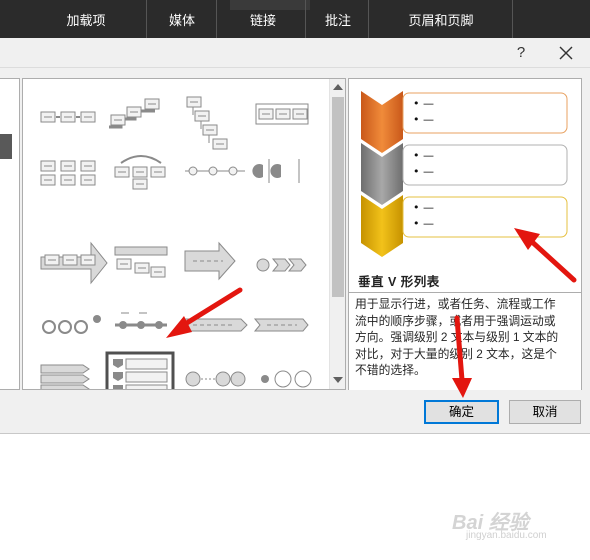 This screenshot has width=590, height=560. What do you see at coordinates (338, 197) in the screenshot?
I see `scroll-thumb` at bounding box center [338, 197].